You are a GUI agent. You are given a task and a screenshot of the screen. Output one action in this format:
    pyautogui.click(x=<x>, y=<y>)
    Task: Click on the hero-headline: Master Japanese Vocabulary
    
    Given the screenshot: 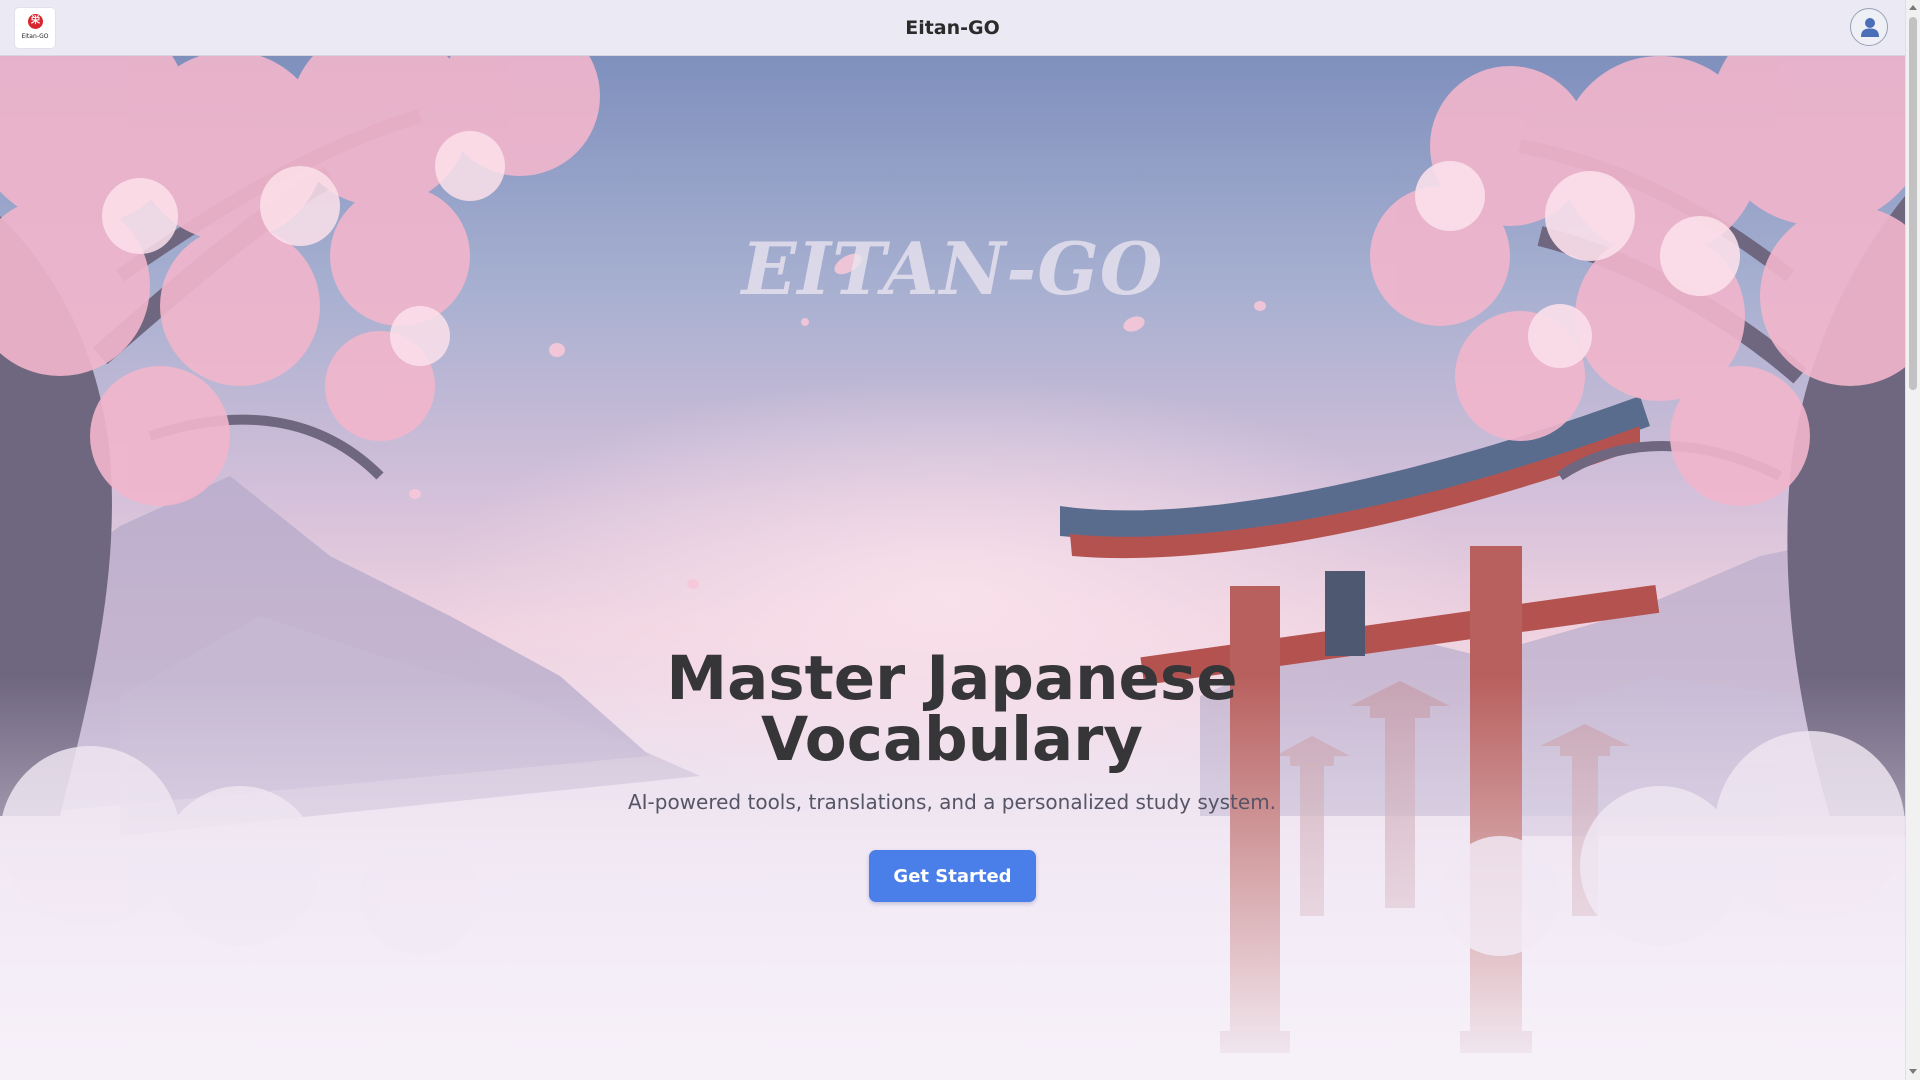 What is the action you would take?
    pyautogui.click(x=952, y=709)
    